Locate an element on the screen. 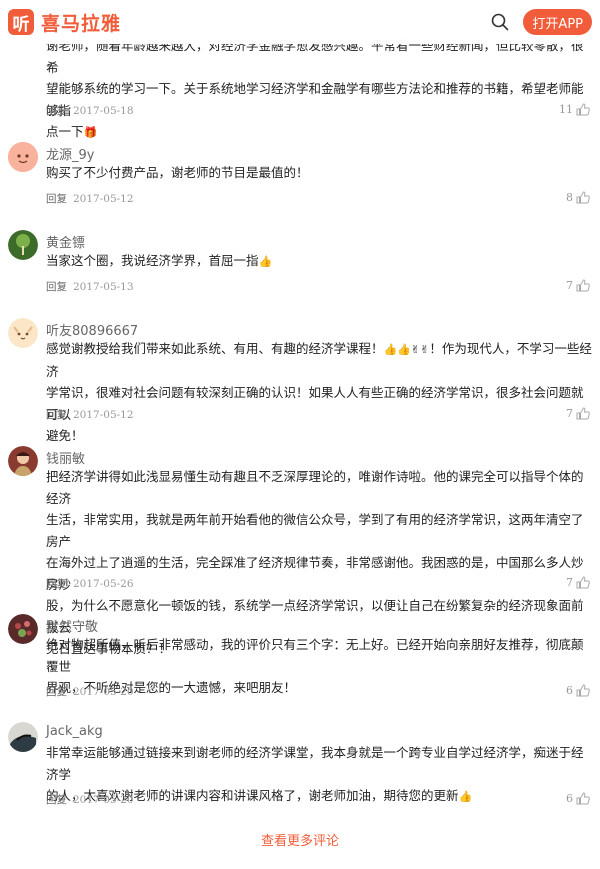 This screenshot has width=600, height=869. comment-username: 默然守敬 is located at coordinates (72, 625).